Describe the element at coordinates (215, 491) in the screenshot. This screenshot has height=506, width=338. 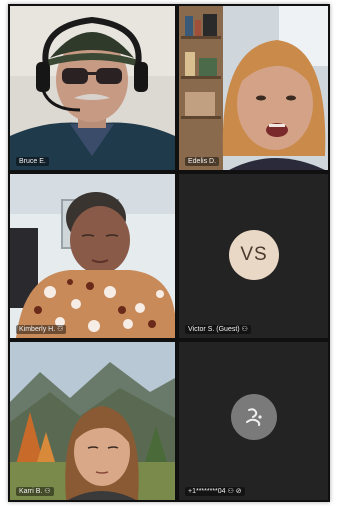
I see `participant-name: +1********04 ⚇ ⊘` at that location.